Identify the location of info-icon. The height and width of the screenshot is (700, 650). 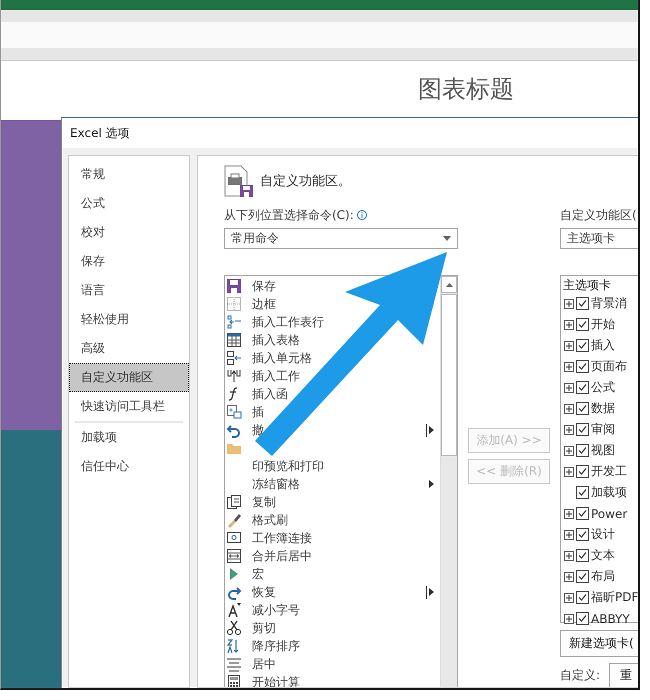
(361, 215).